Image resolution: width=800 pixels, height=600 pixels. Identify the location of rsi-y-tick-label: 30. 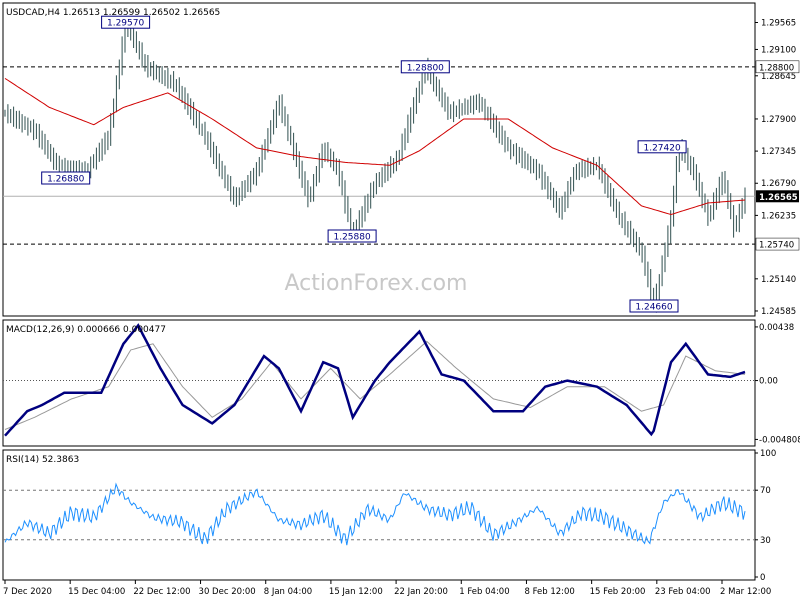
(765, 541).